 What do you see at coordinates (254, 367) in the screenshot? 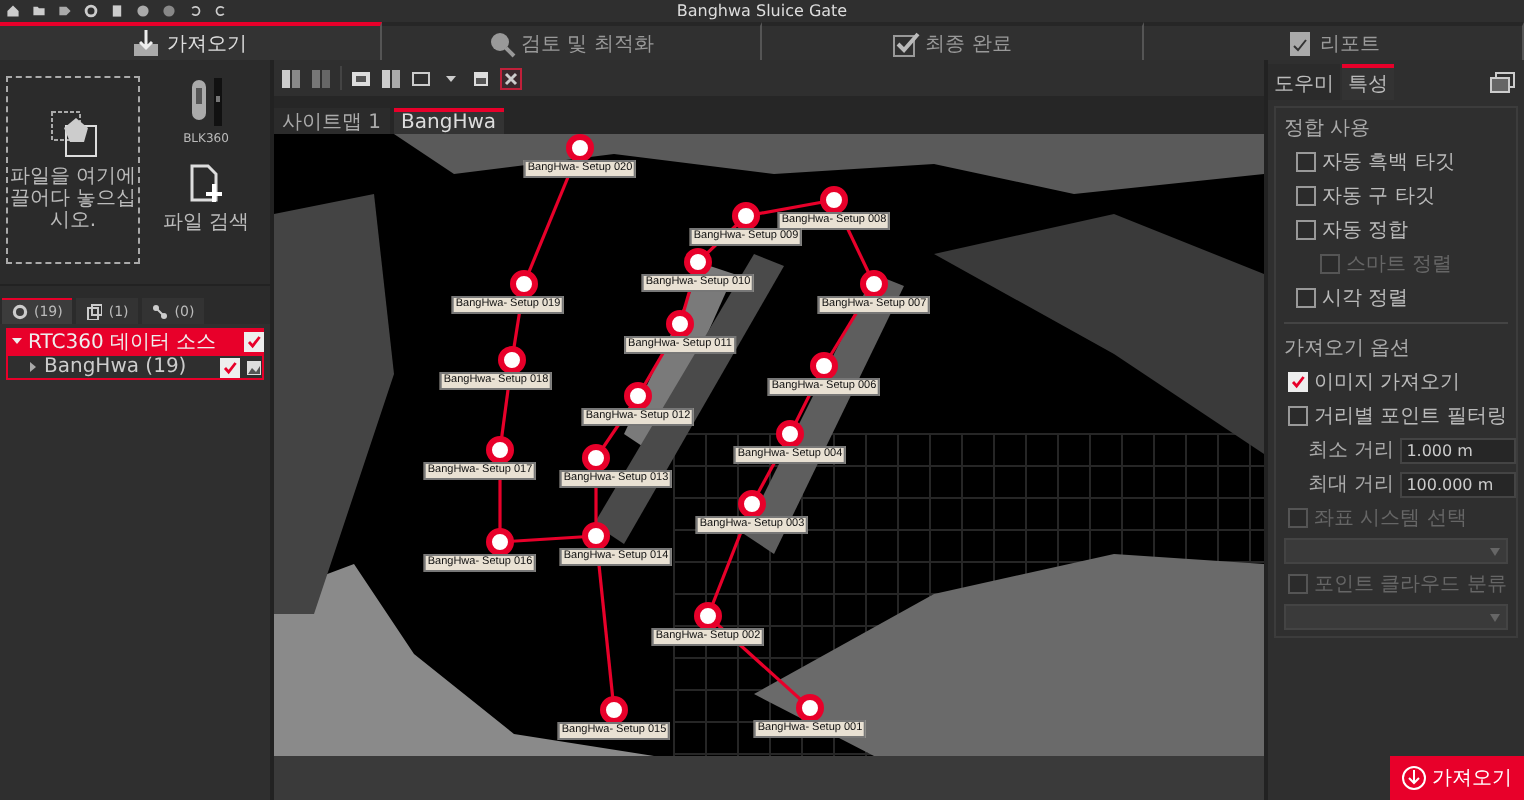
I see `image-icon` at bounding box center [254, 367].